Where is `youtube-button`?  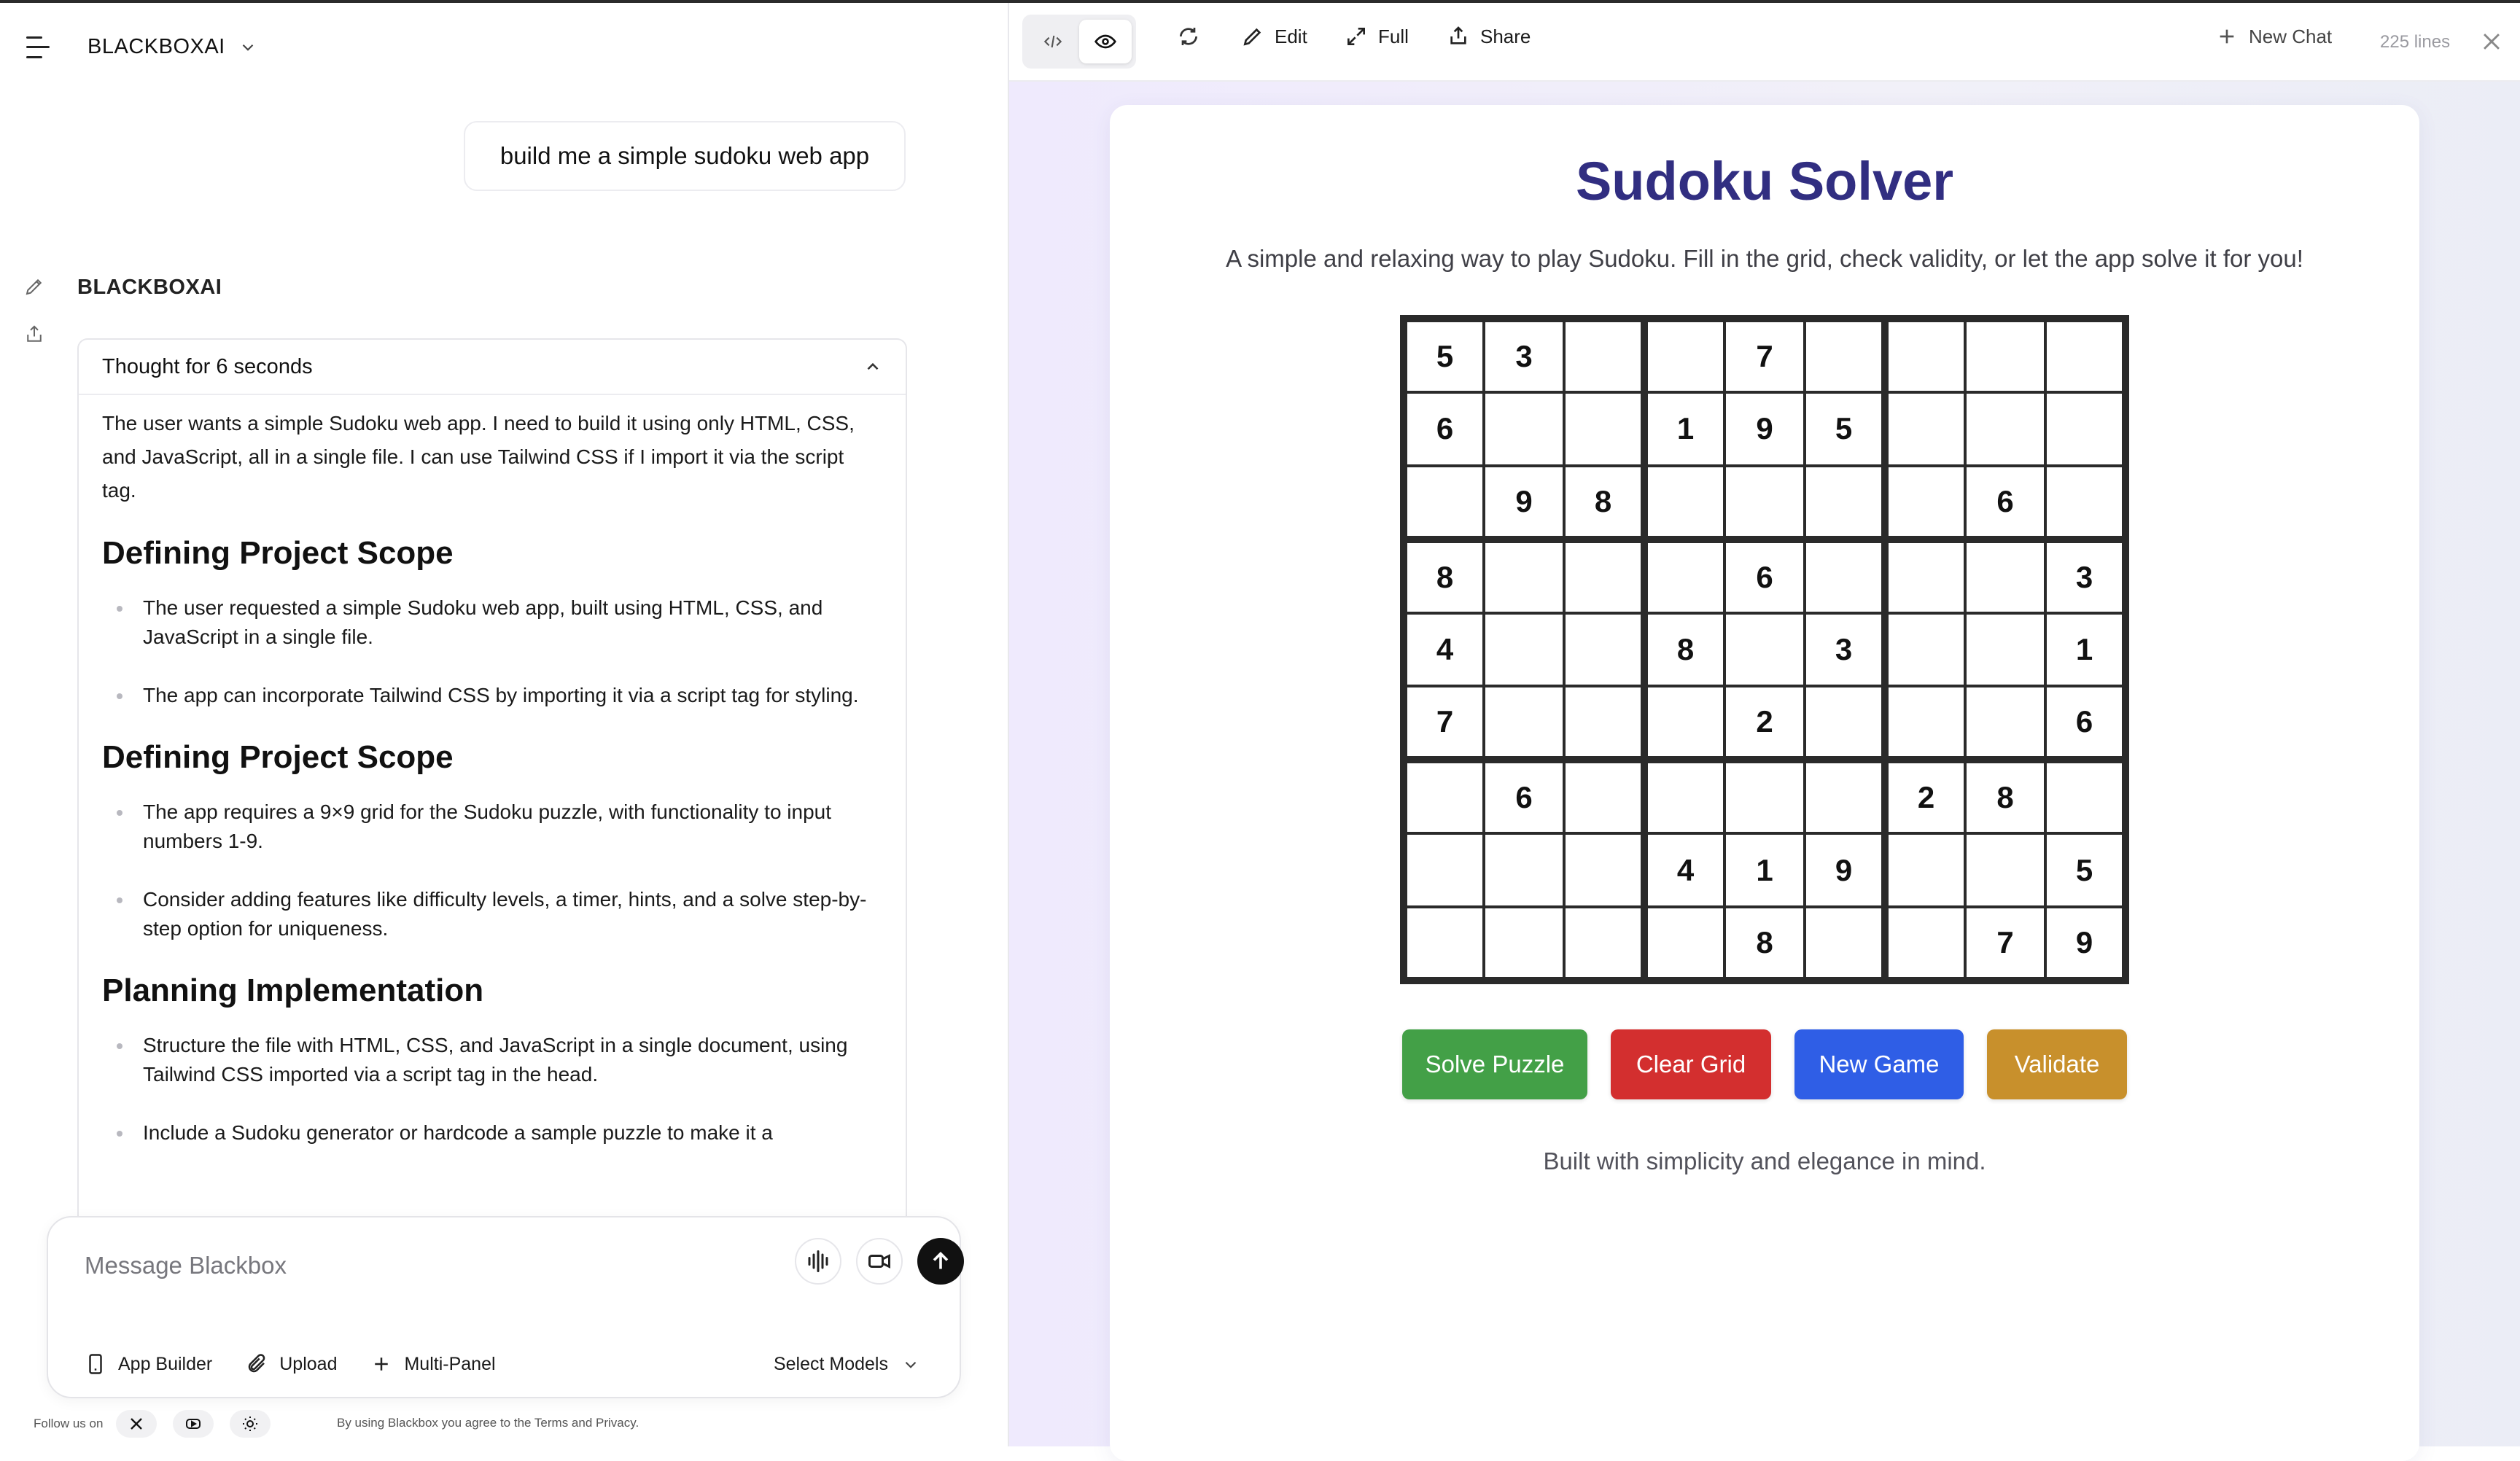 youtube-button is located at coordinates (193, 1424).